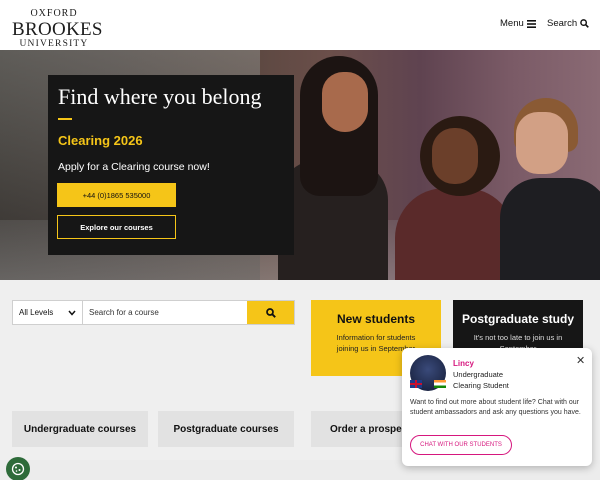 This screenshot has height=480, width=600. What do you see at coordinates (580, 360) in the screenshot?
I see `close-icon: ✕` at bounding box center [580, 360].